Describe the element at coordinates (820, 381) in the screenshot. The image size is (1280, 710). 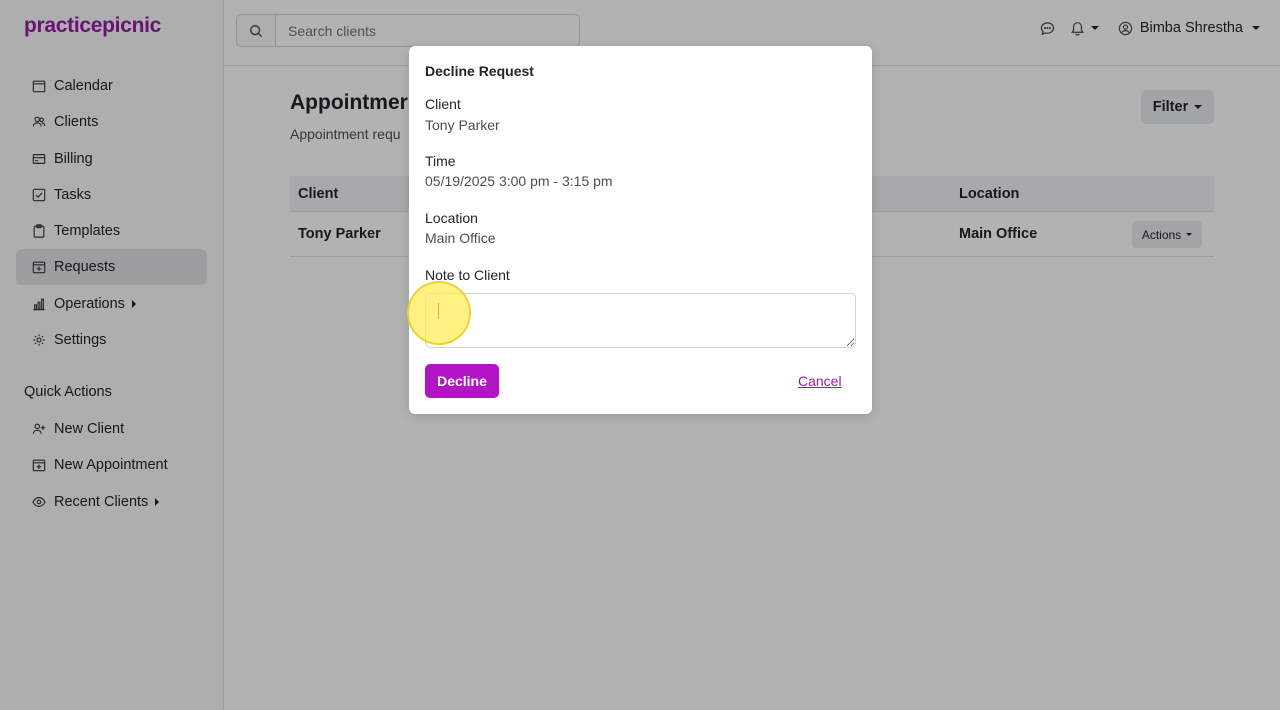
I see `cancel-link: Cancel` at that location.